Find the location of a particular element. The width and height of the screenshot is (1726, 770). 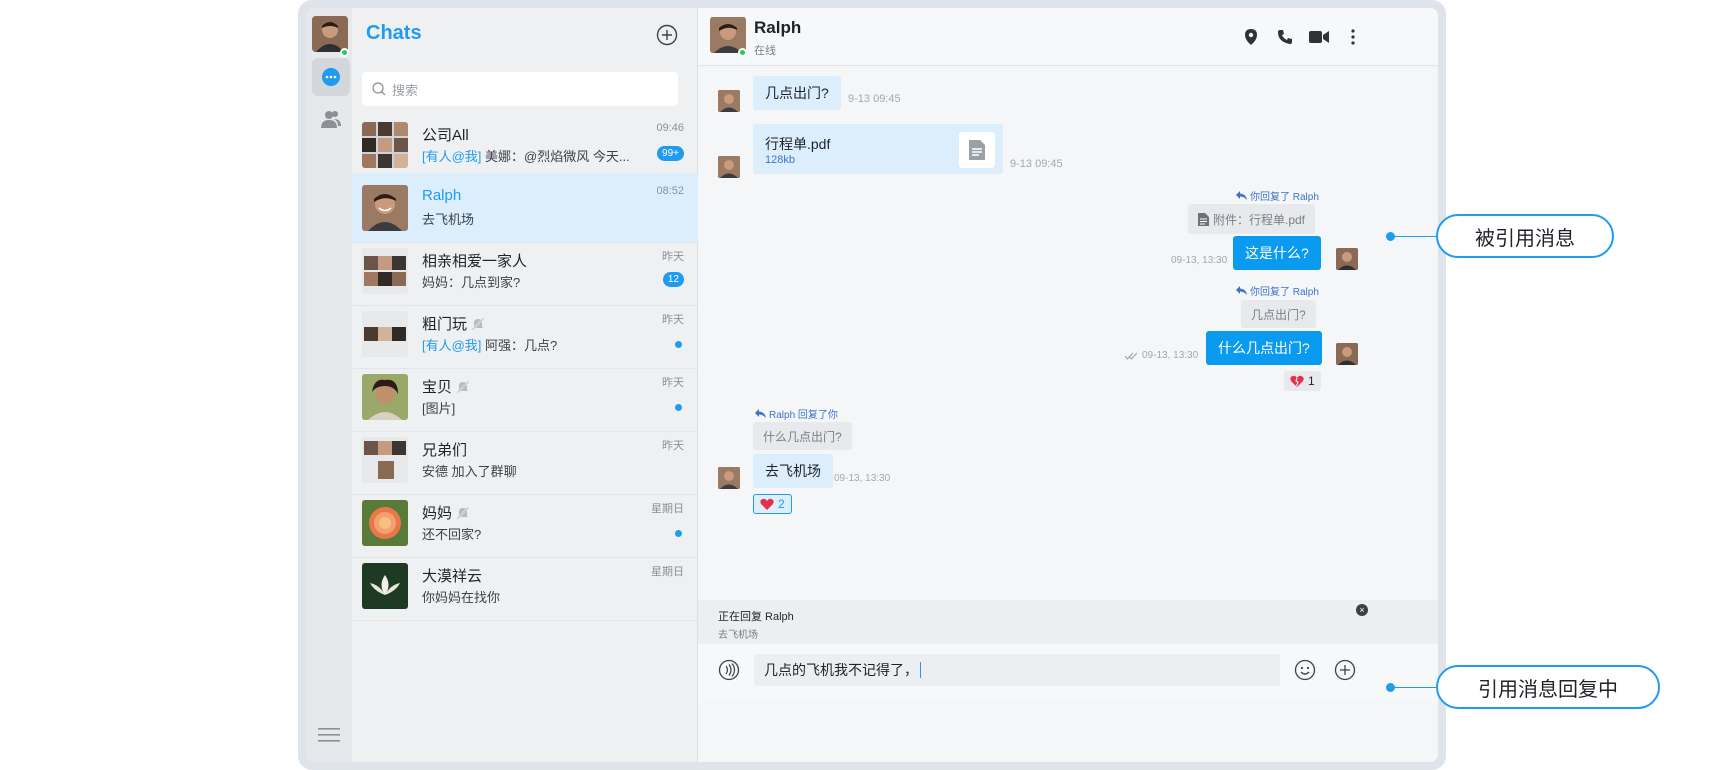

callout-leader-line is located at coordinates (1414, 687).